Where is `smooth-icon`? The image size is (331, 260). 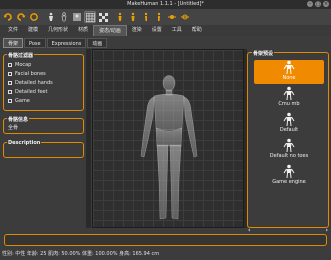
smooth-icon is located at coordinates (51, 17).